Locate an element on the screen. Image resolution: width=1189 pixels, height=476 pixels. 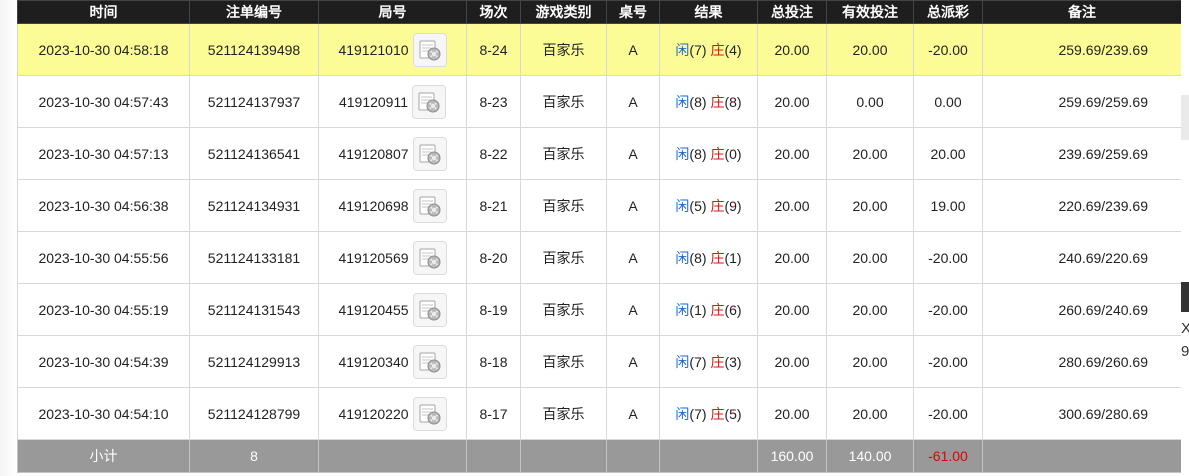
round-id-text: 419120455 is located at coordinates (373, 309).